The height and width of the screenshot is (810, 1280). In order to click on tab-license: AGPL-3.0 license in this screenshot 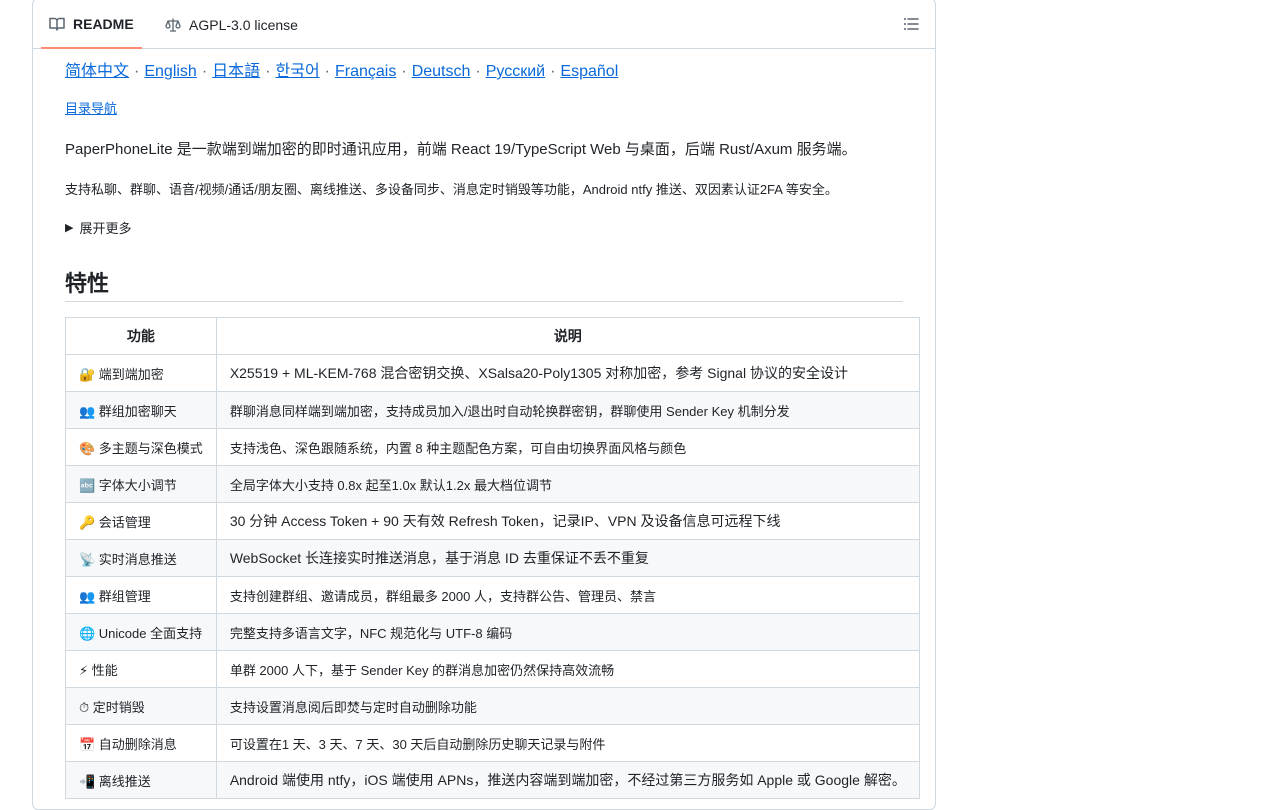, I will do `click(231, 25)`.